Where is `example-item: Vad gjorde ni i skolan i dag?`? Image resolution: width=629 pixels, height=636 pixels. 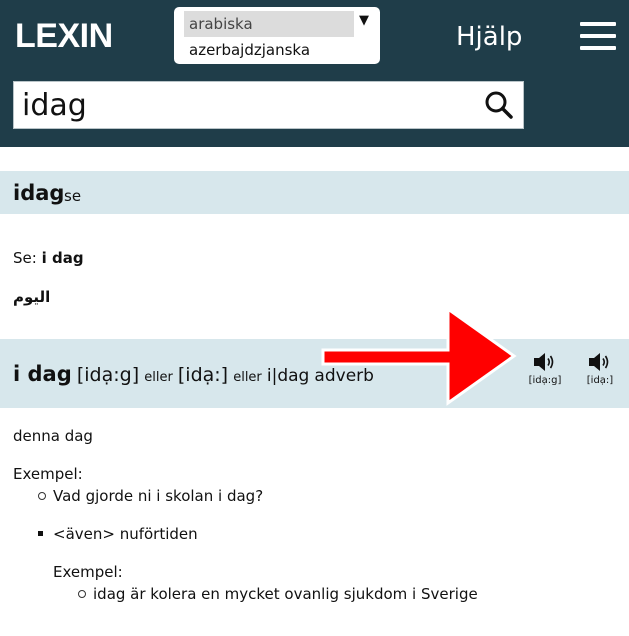 example-item: Vad gjorde ni i skolan i dag? is located at coordinates (150, 496).